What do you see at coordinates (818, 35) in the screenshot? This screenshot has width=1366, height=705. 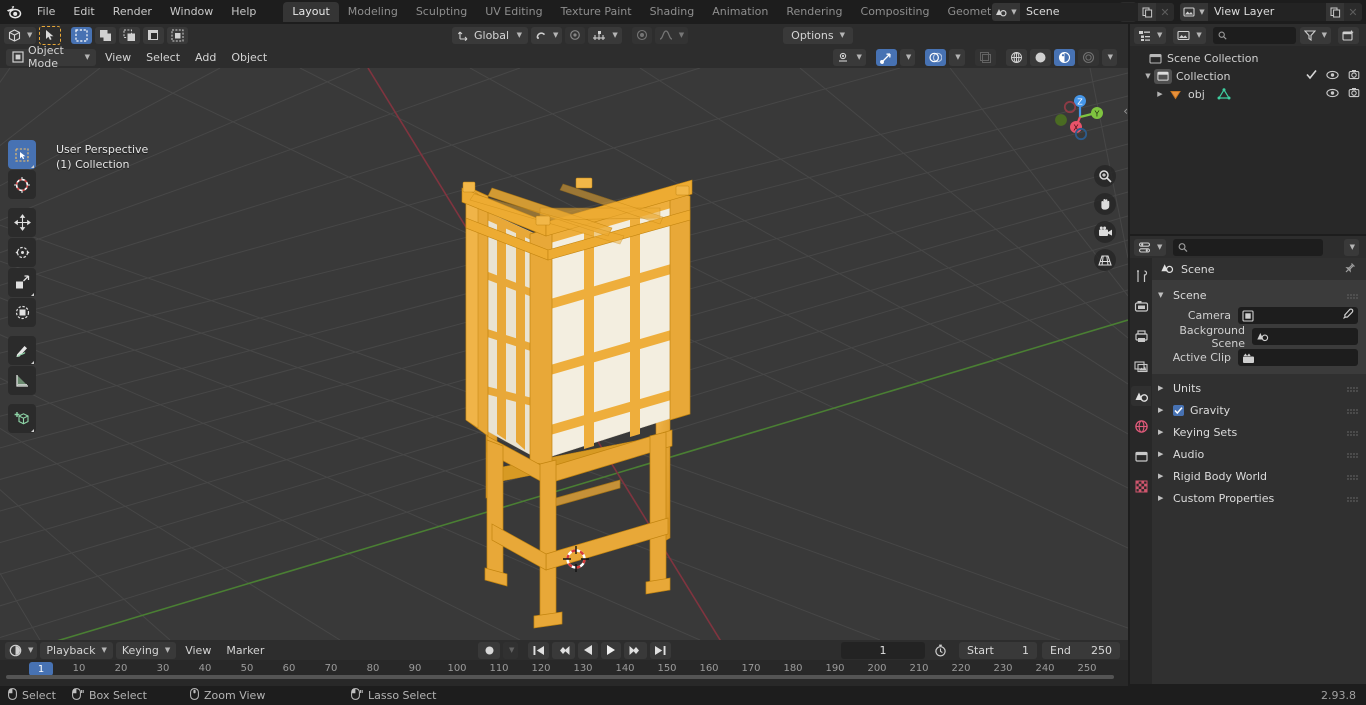 I see `options-dropdown: Options ▼` at bounding box center [818, 35].